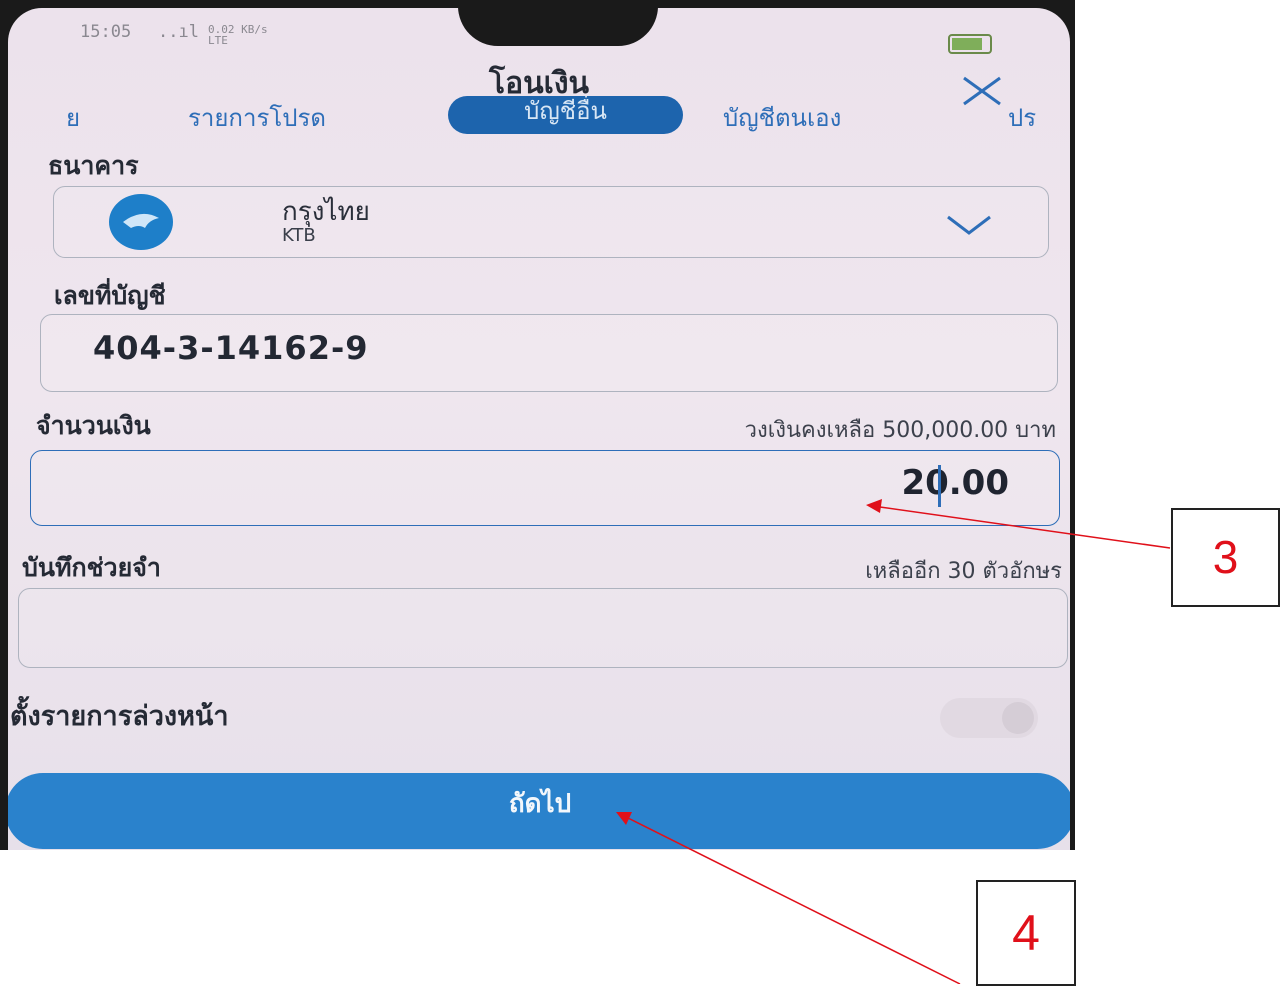  I want to click on bank-label: ธนาคาร, so click(93, 165).